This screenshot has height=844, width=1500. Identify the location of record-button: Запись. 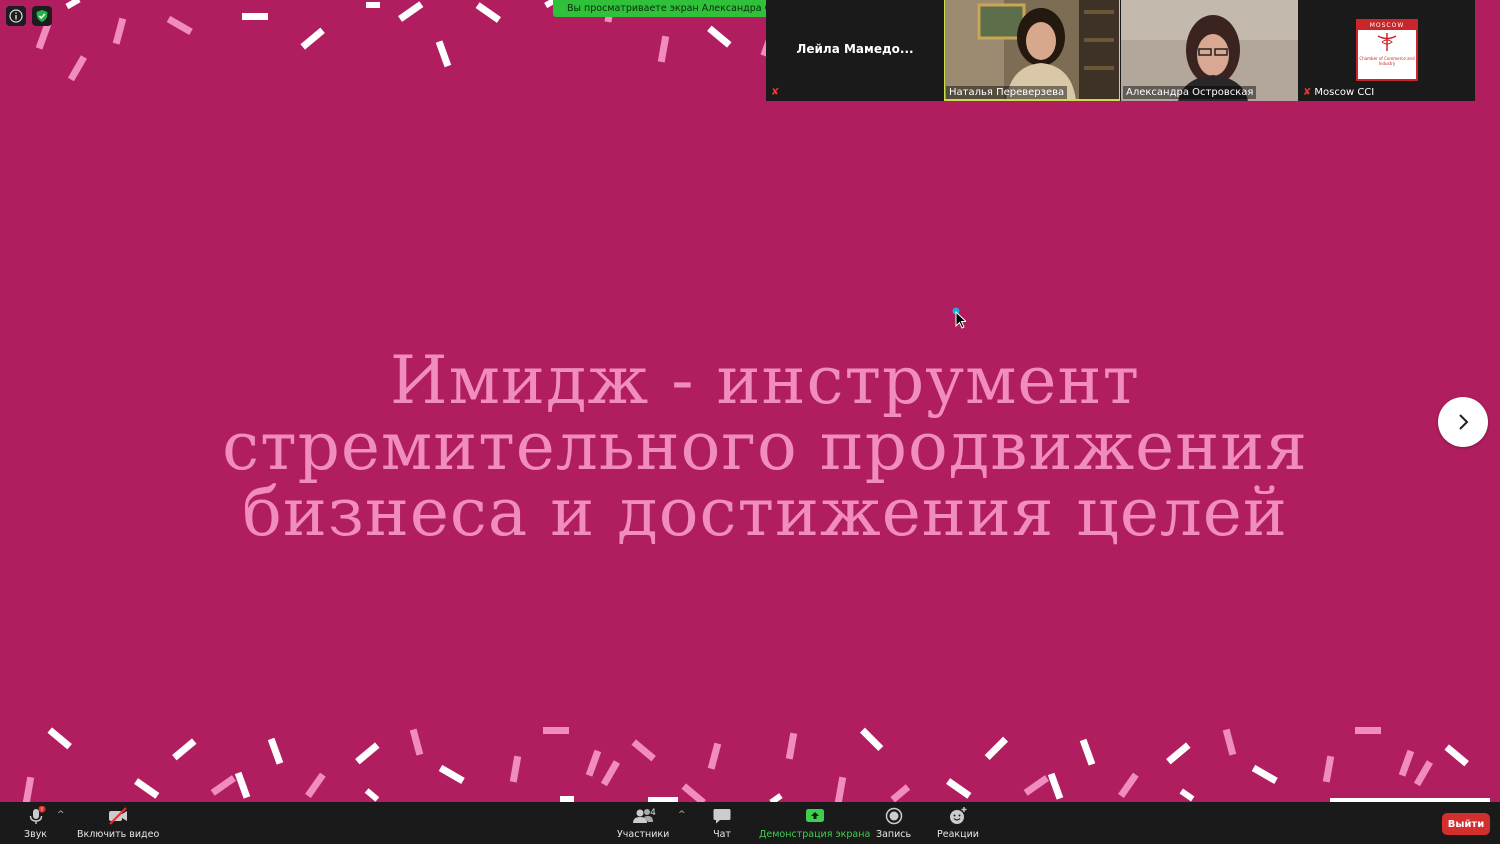
(893, 823).